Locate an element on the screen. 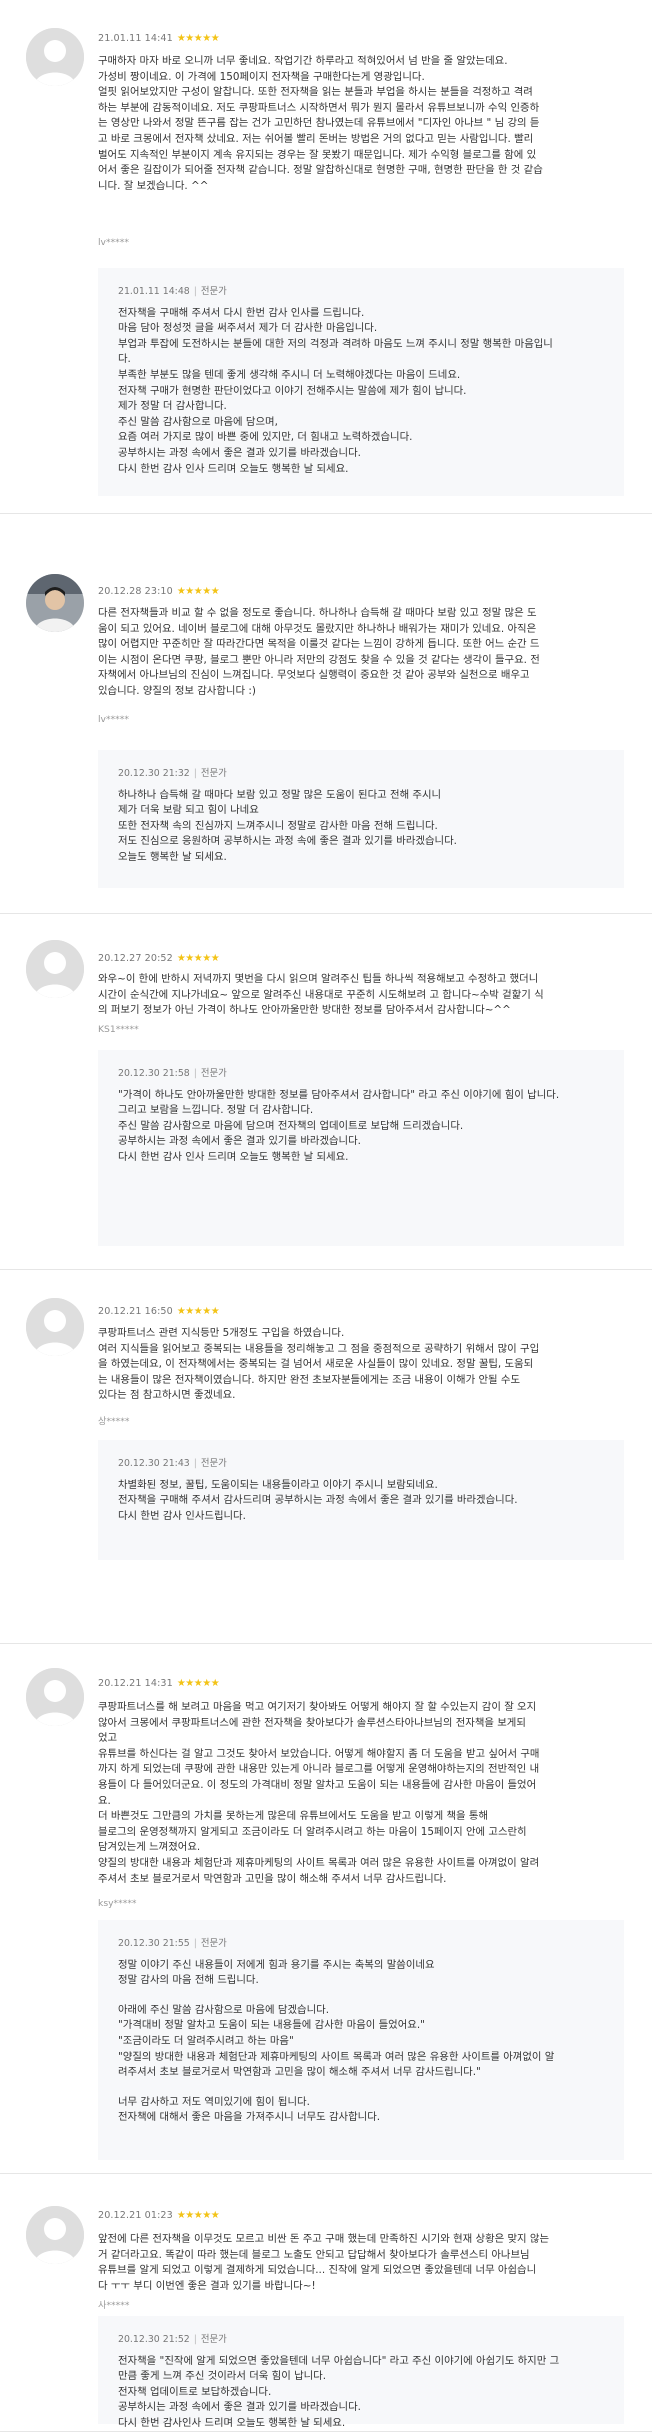 The height and width of the screenshot is (2432, 652). reply-text-line: 차별화된 정보, 꿀팁, 도움이되는 내용들이라고 이야기 주시니 보람되네요. is located at coordinates (278, 1484).